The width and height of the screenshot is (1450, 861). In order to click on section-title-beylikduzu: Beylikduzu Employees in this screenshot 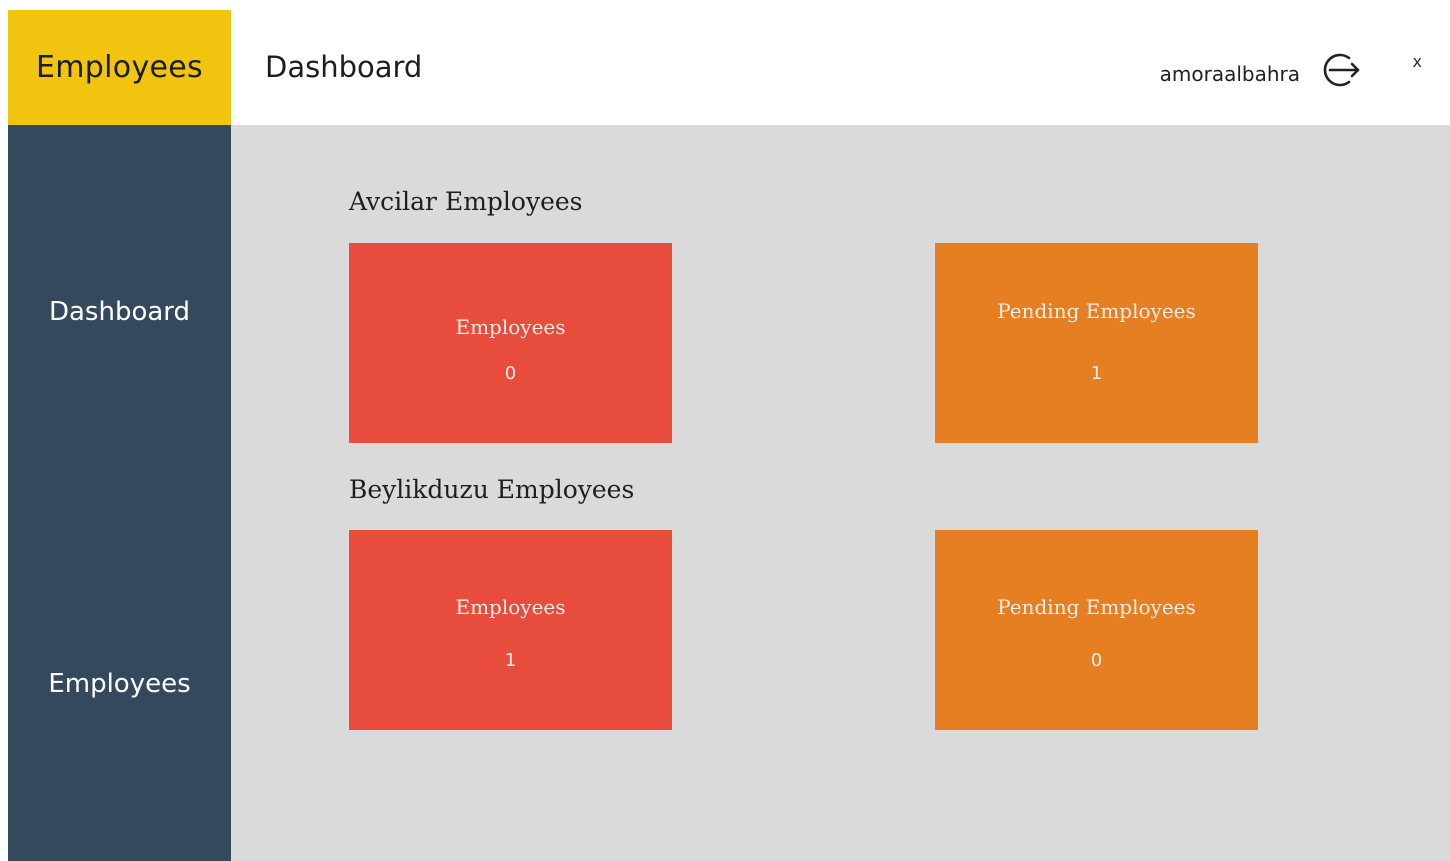, I will do `click(492, 489)`.